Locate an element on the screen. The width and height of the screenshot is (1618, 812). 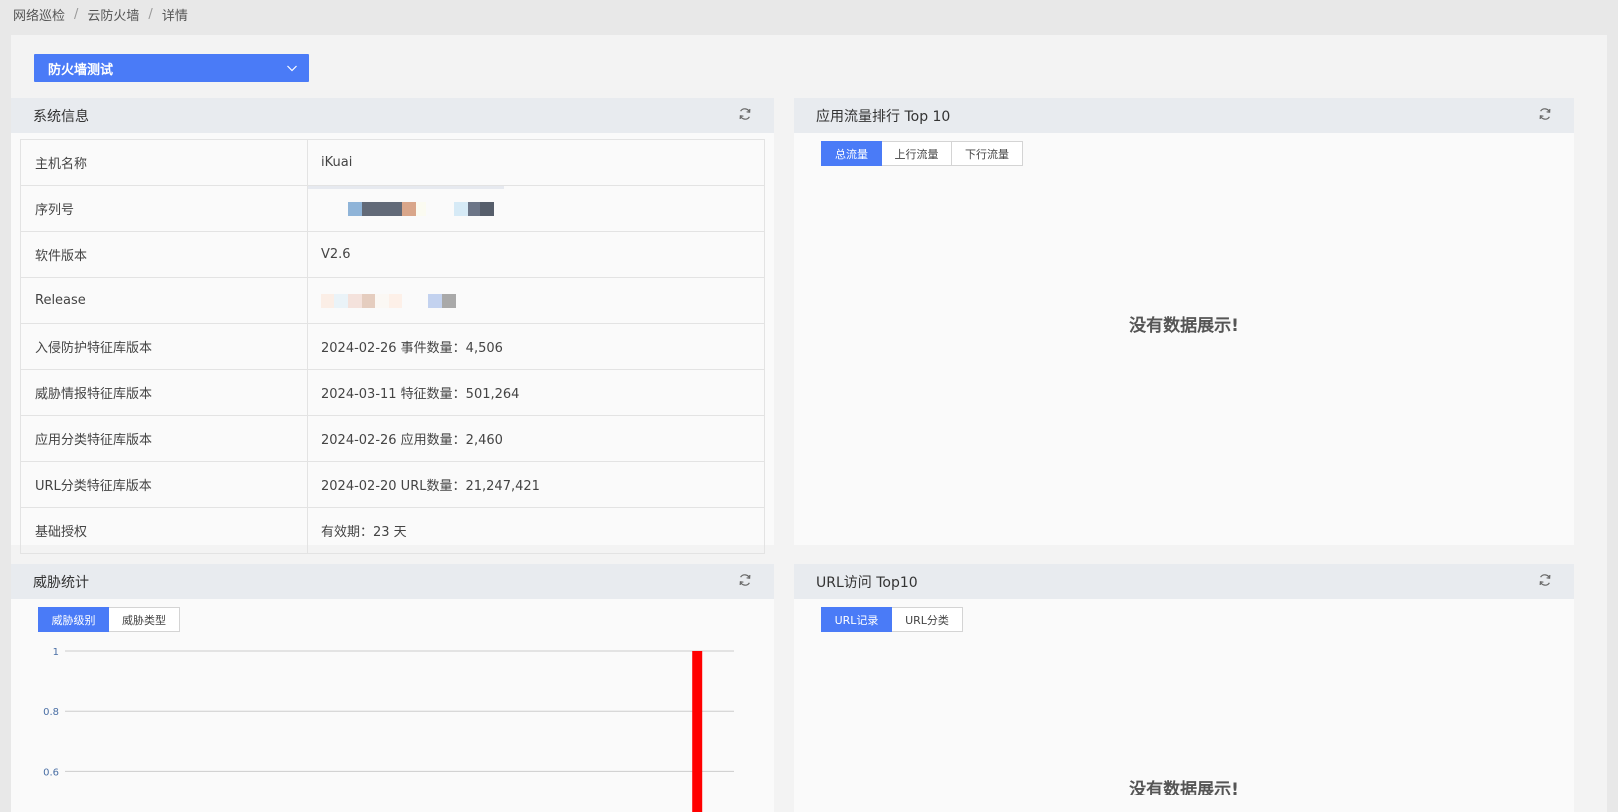
table-row: URL分类特征库版本 2024-02-20 URL数量：21,247,421 is located at coordinates (392, 485).